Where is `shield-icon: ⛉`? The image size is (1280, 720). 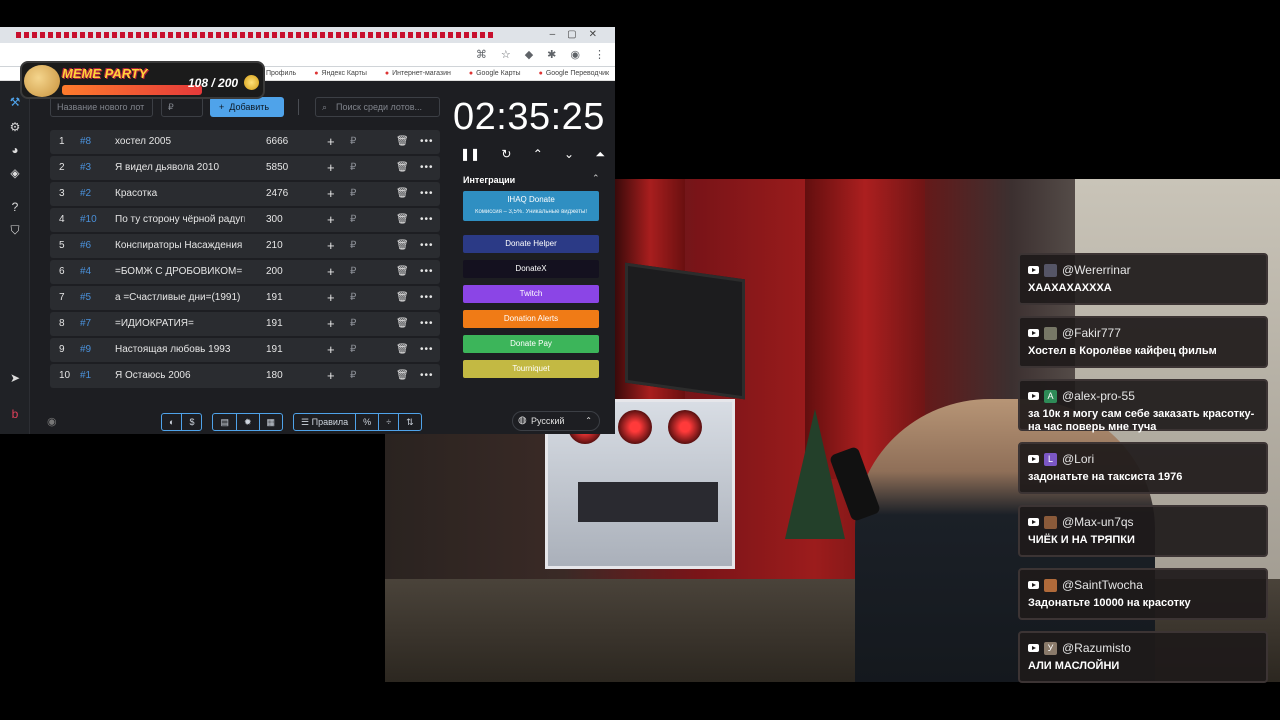
shield-icon: ⛉ is located at coordinates (15, 230).